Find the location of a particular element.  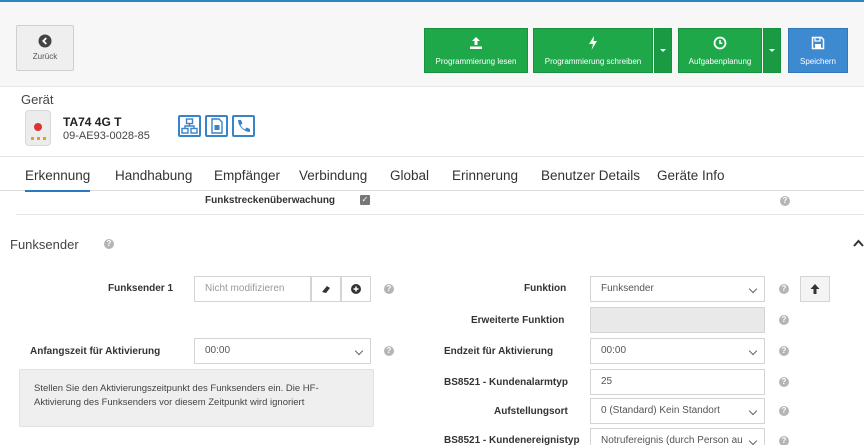

task-planning-label: Aufgabenplanung is located at coordinates (720, 61).